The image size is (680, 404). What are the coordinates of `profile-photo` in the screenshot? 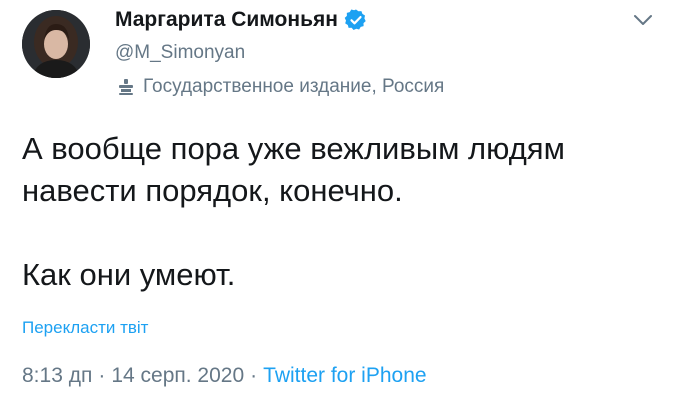 It's located at (56, 44).